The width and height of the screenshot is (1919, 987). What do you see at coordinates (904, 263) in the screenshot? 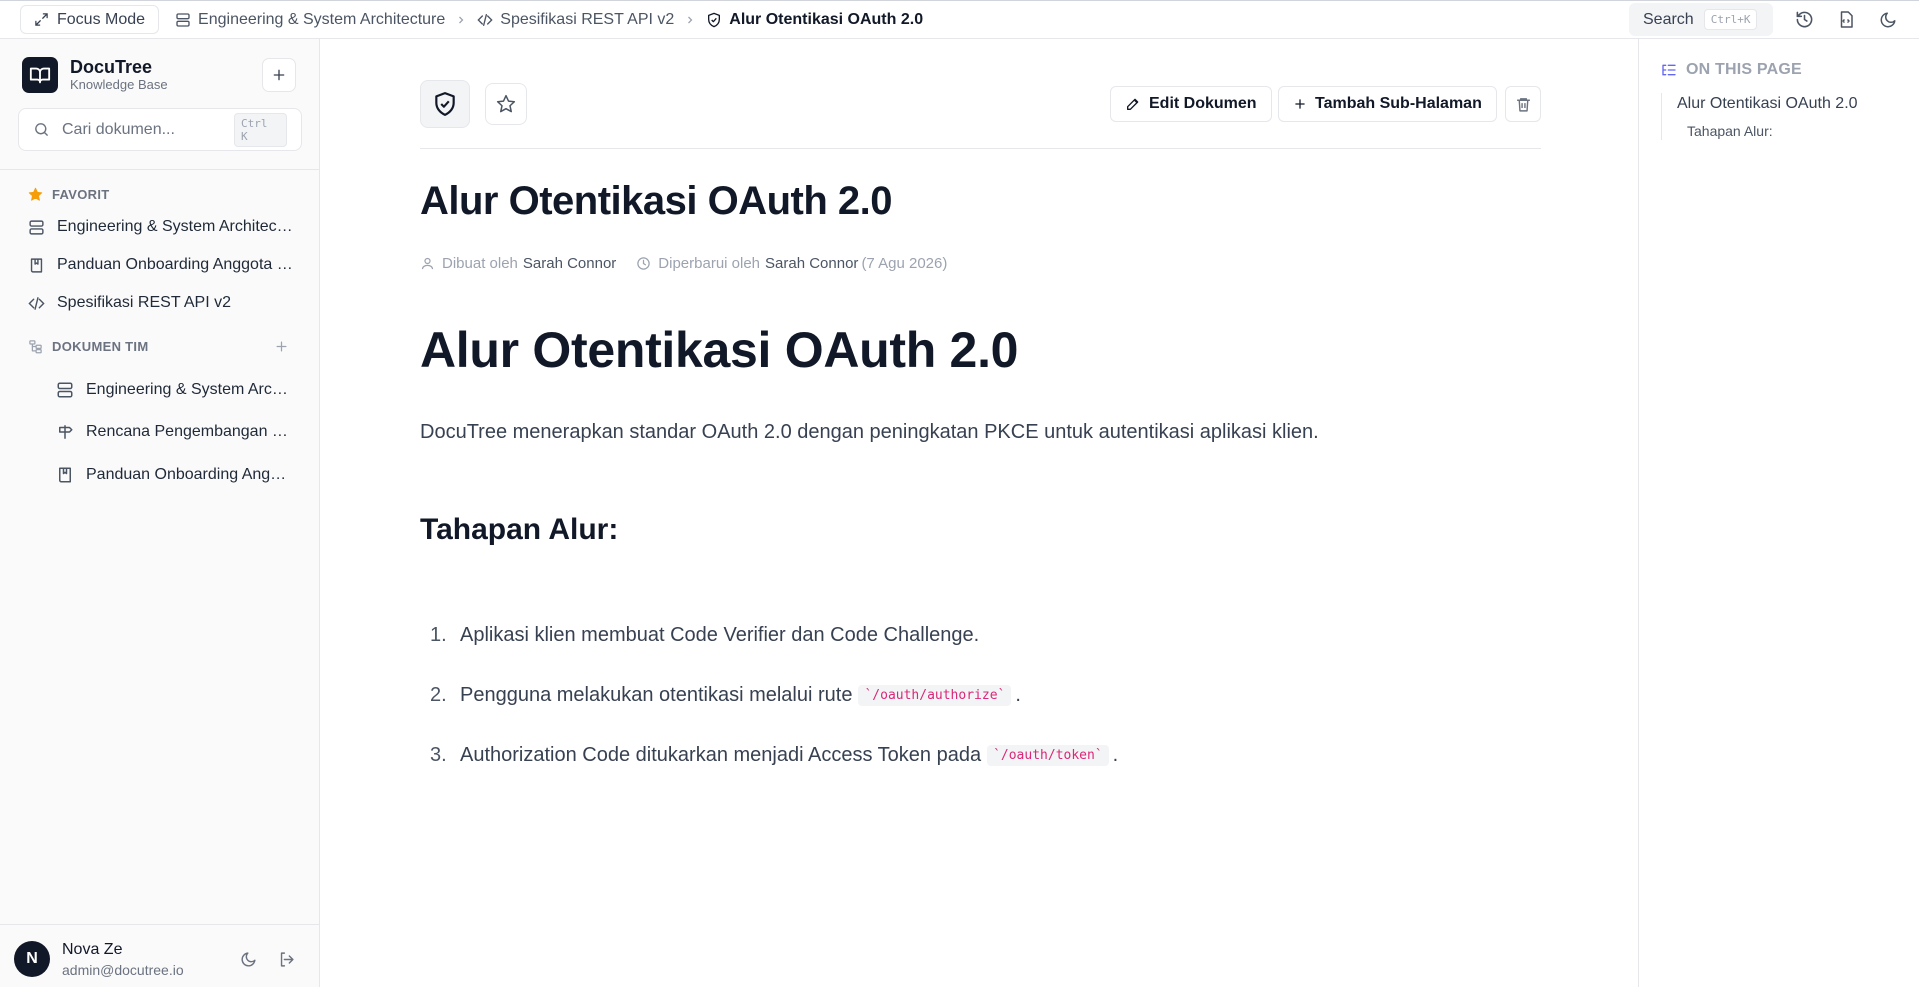
I see `updated-date: (7 Agu 2026)` at bounding box center [904, 263].